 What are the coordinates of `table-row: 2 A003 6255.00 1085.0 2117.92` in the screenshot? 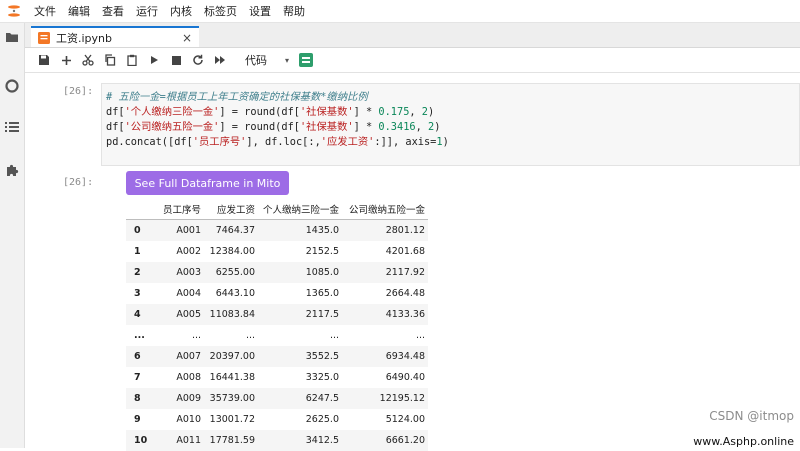 It's located at (277, 272).